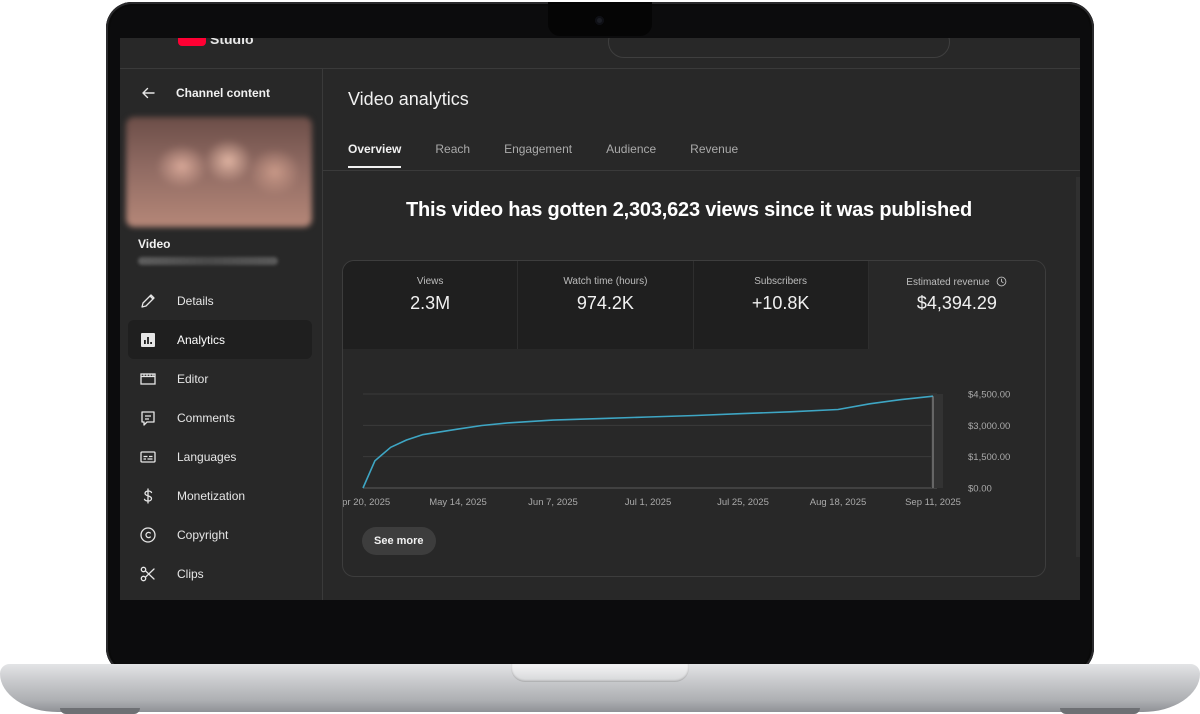 The image size is (1200, 714). Describe the element at coordinates (147, 573) in the screenshot. I see `scissors-icon` at that location.